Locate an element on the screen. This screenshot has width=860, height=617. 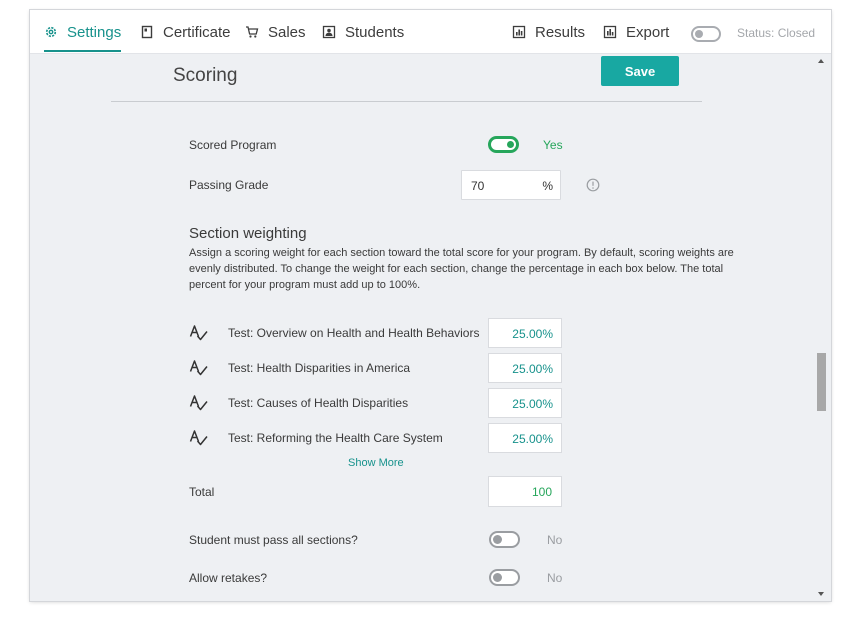
allow-retakes-toggle-knob is located at coordinates (497, 577).